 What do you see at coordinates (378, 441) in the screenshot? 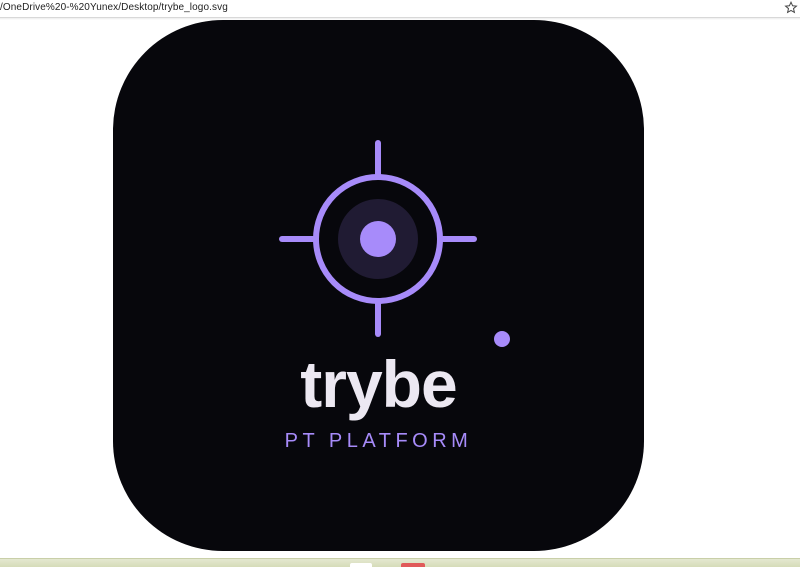
I see `tagline: PT PLATFORM` at bounding box center [378, 441].